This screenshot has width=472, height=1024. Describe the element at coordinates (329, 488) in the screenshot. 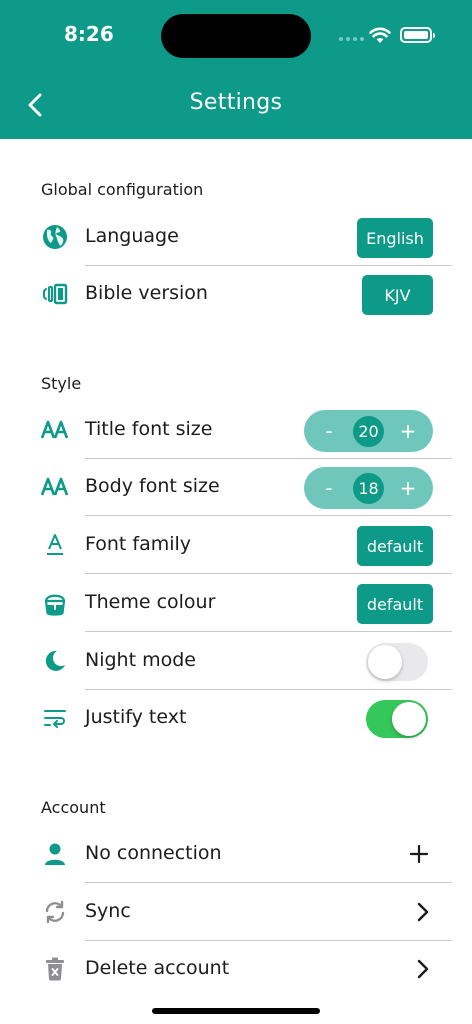

I see `body-font-size-decrease-button: -` at that location.